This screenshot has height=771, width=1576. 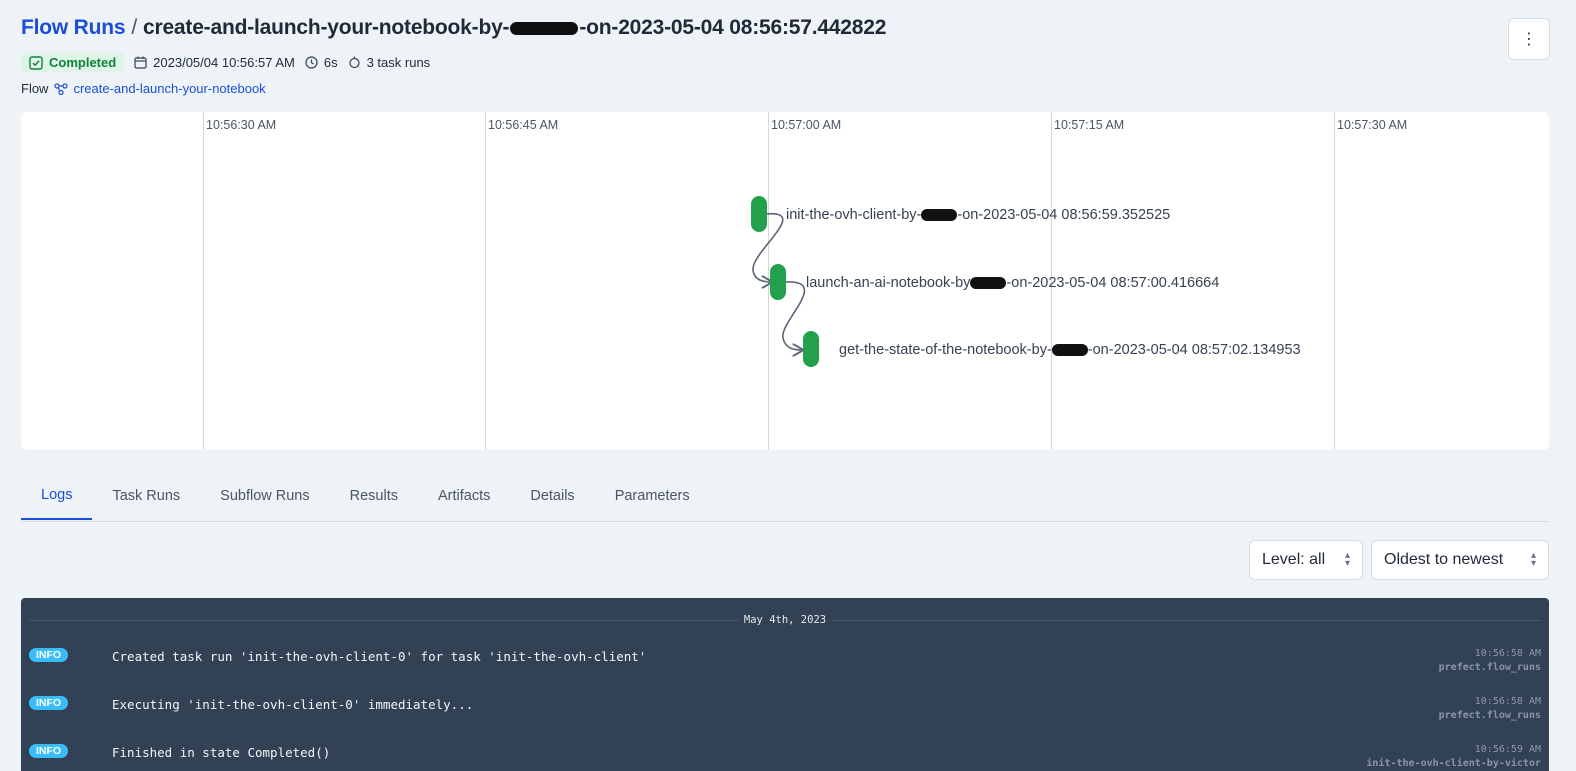 I want to click on flow-line: Flow create-and-launch-your-notebook, so click(x=143, y=88).